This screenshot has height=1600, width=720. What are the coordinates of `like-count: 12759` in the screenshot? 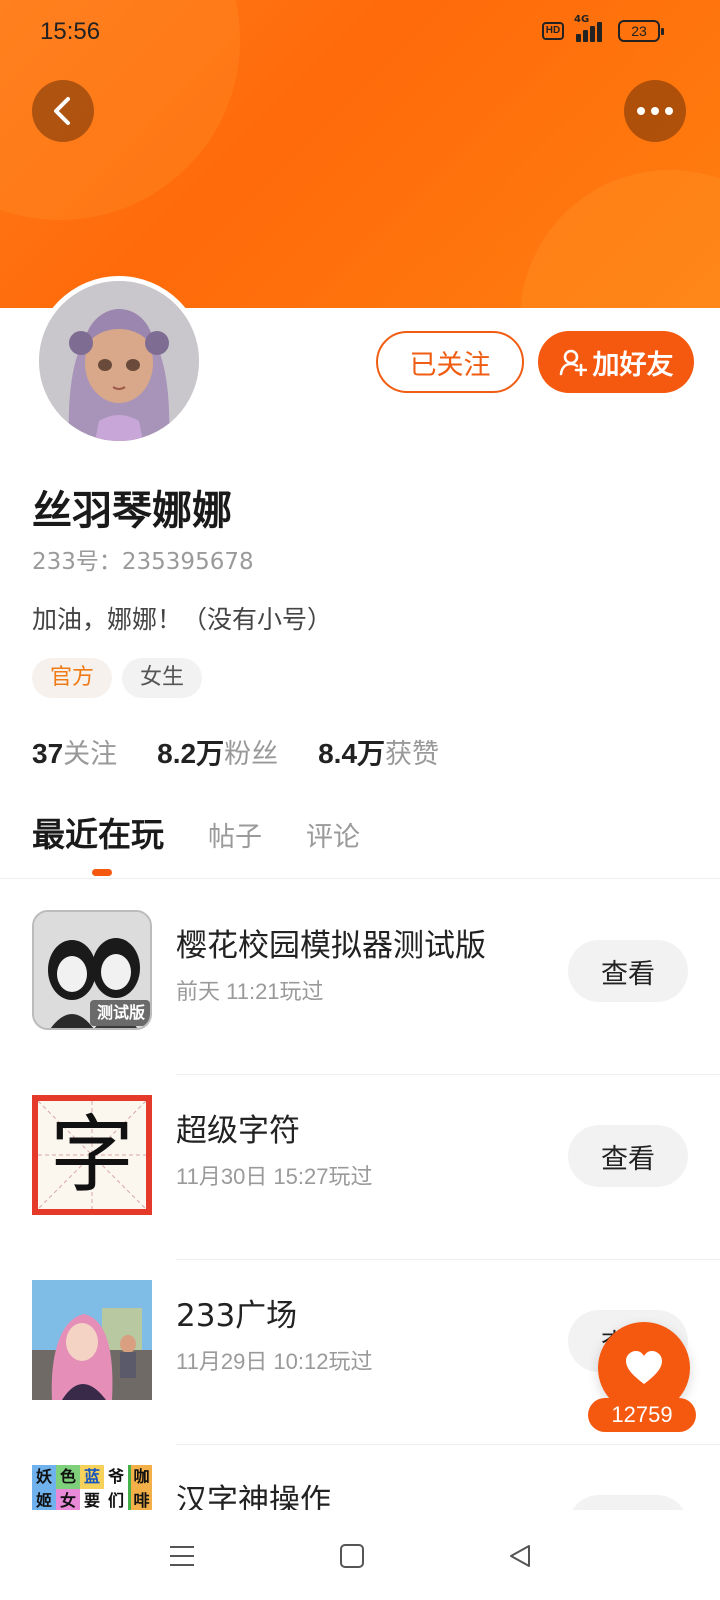 It's located at (642, 1415).